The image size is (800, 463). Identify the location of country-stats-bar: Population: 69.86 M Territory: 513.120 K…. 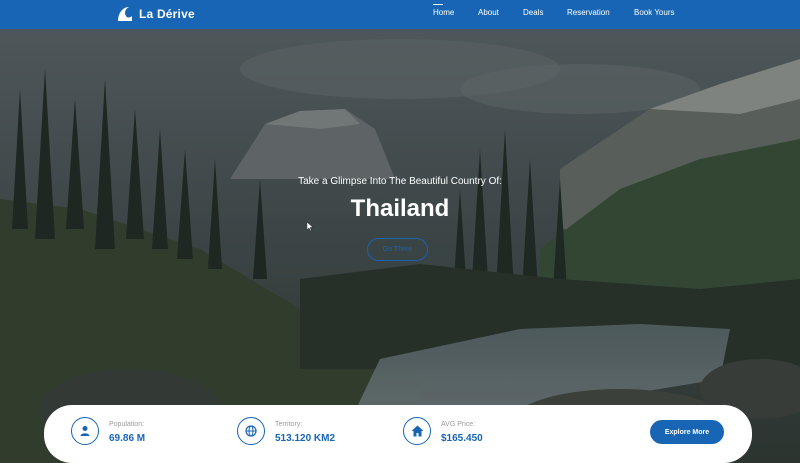
(398, 434).